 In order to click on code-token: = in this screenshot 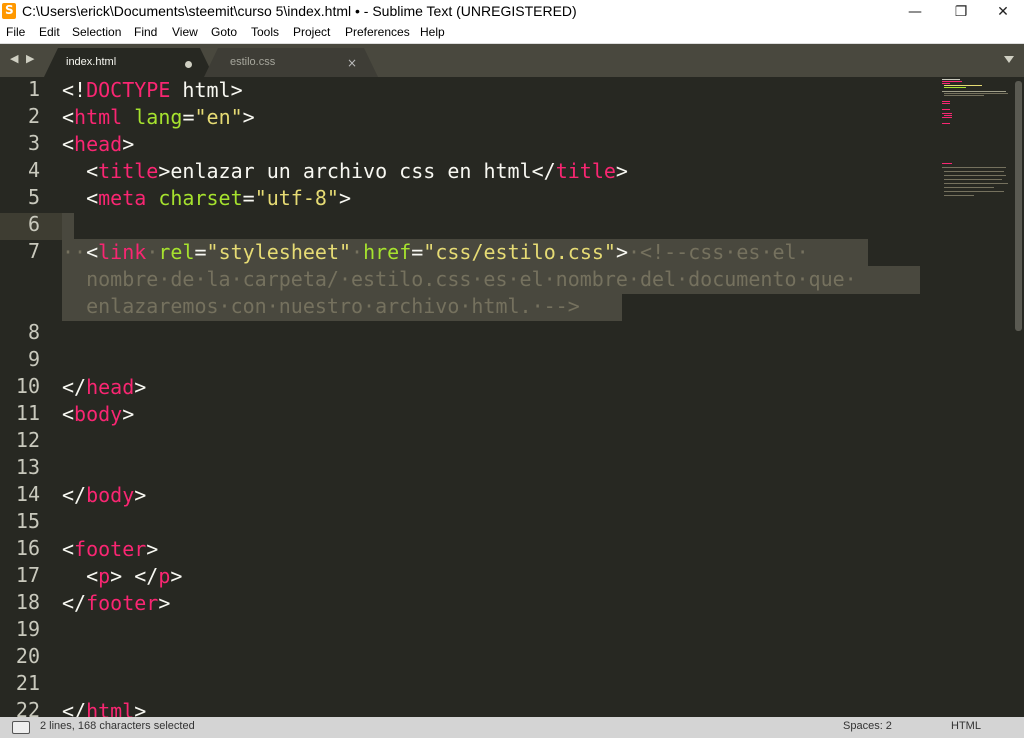, I will do `click(417, 252)`.